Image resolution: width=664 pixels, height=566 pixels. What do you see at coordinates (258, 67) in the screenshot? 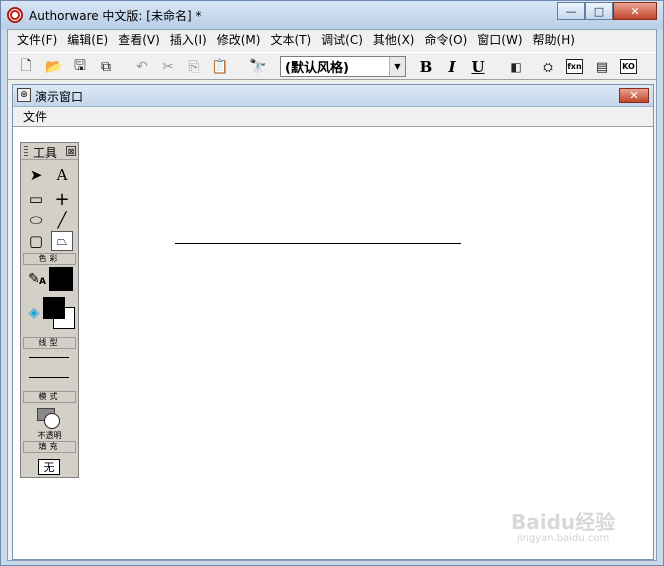
I see `find-icon: 🔭` at bounding box center [258, 67].